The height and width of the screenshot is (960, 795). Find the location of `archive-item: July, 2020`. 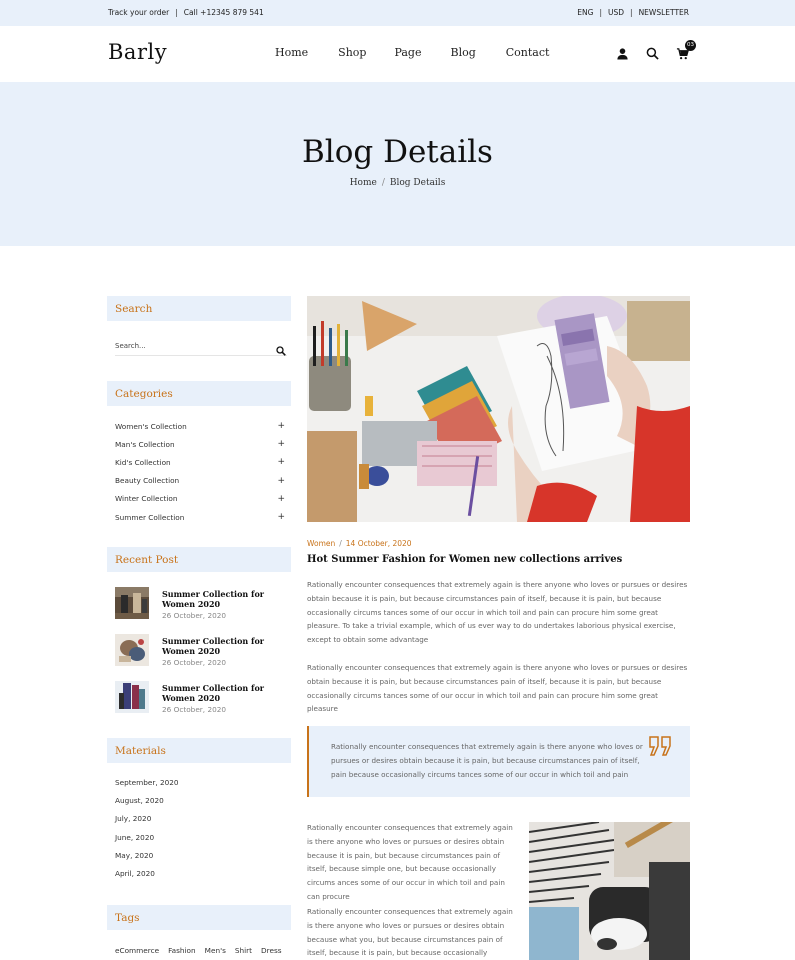

archive-item: July, 2020 is located at coordinates (147, 819).